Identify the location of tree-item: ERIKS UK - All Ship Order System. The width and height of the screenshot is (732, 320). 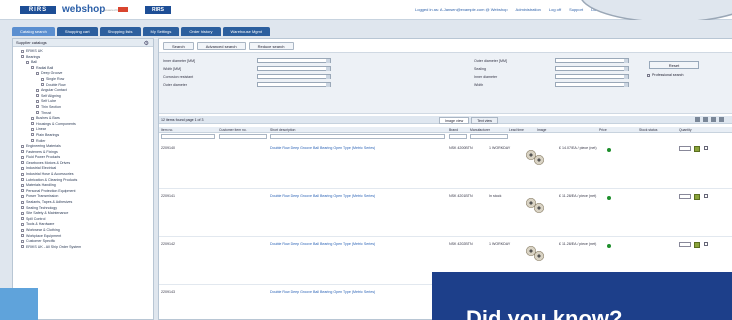
(83, 248).